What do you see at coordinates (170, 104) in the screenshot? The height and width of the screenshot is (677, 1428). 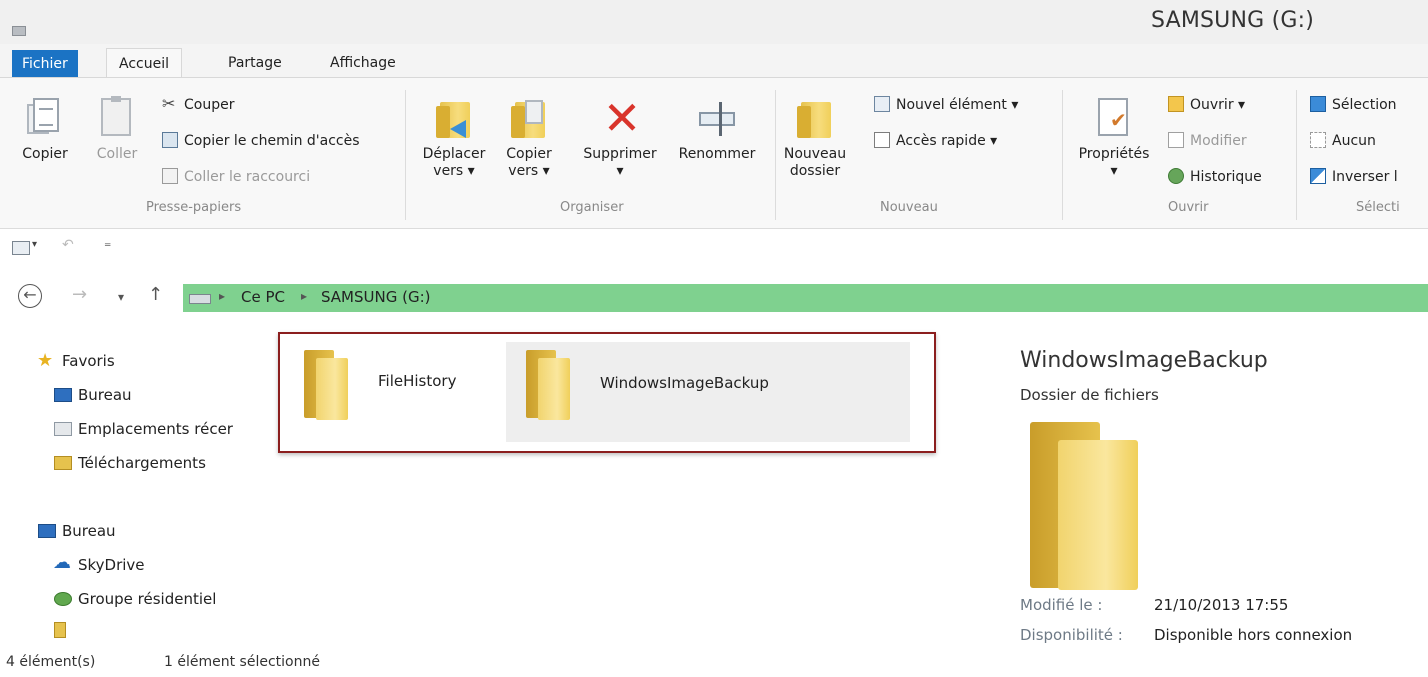 I see `scissors-icon` at bounding box center [170, 104].